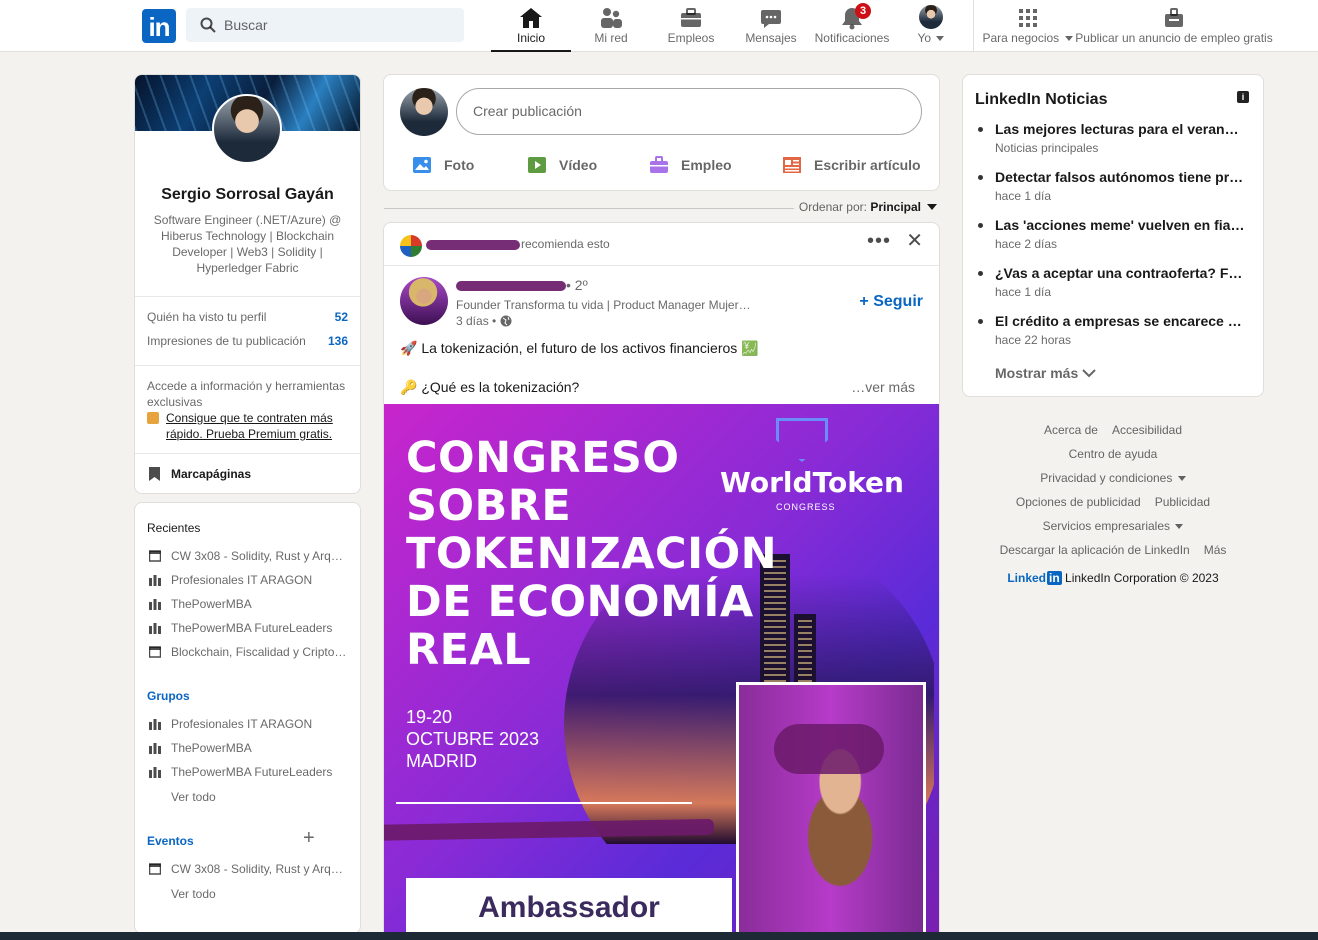  Describe the element at coordinates (852, 26) in the screenshot. I see `nav-notifications: 3 Notificaciones` at that location.